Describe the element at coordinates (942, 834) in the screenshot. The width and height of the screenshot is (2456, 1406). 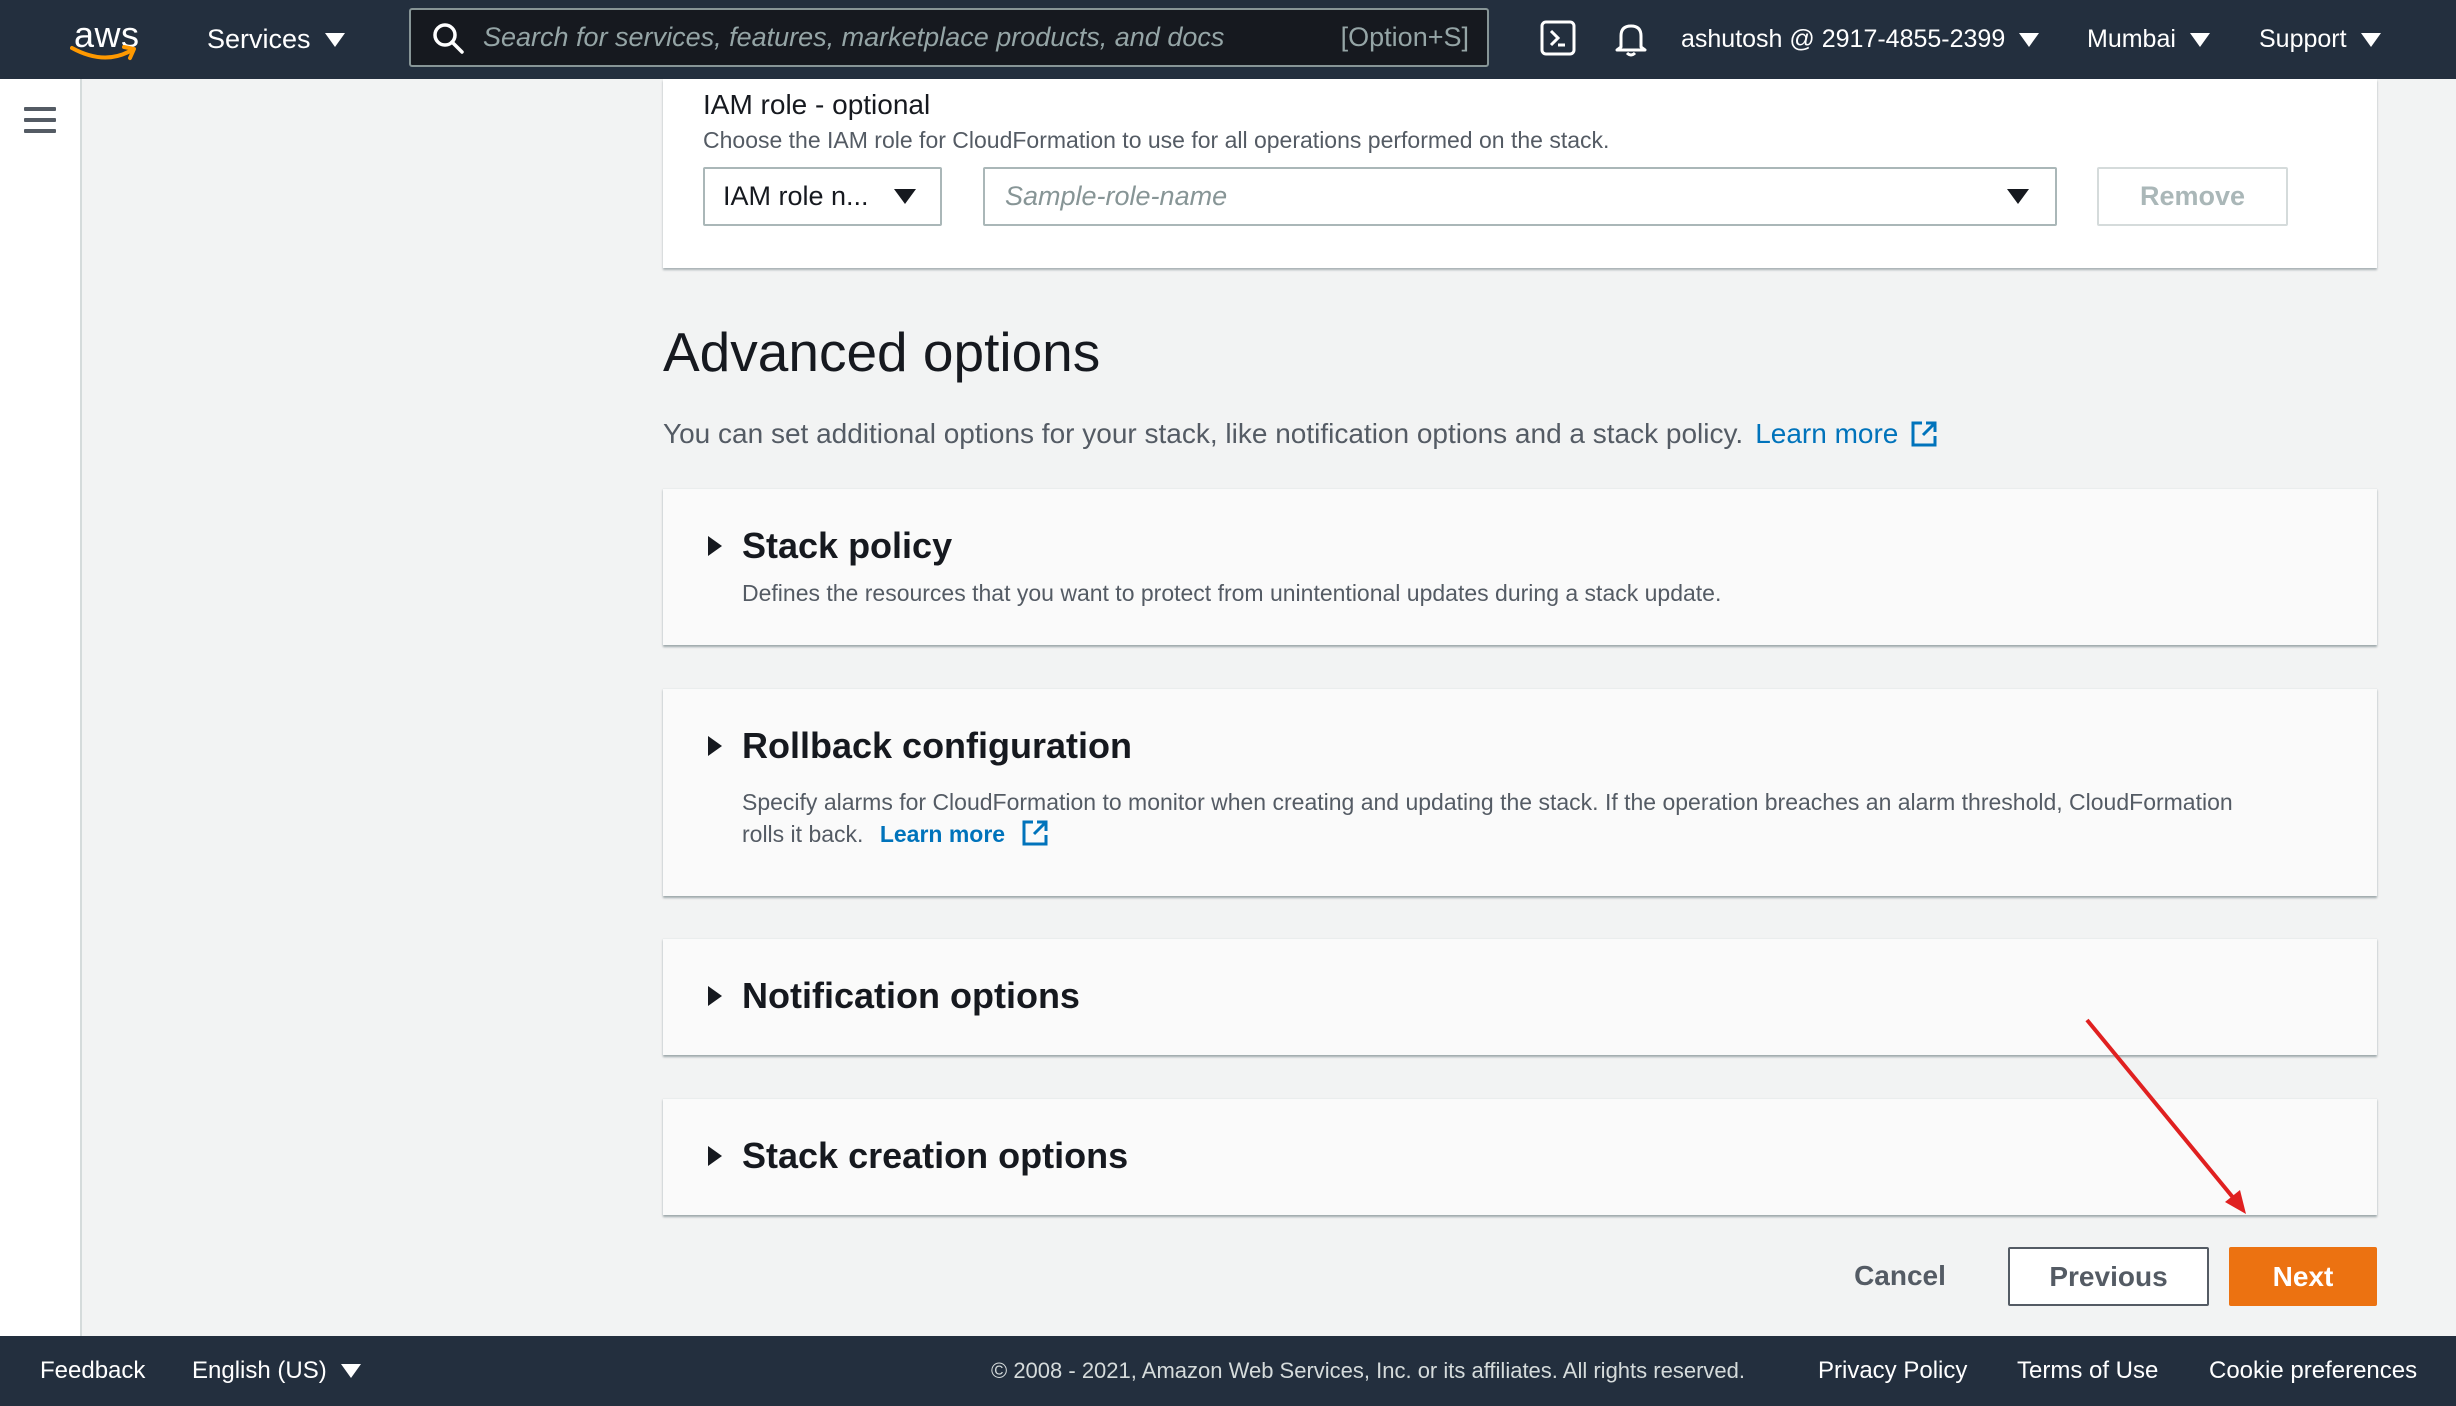
I see `rollback-learn-more-link: Learn more` at that location.